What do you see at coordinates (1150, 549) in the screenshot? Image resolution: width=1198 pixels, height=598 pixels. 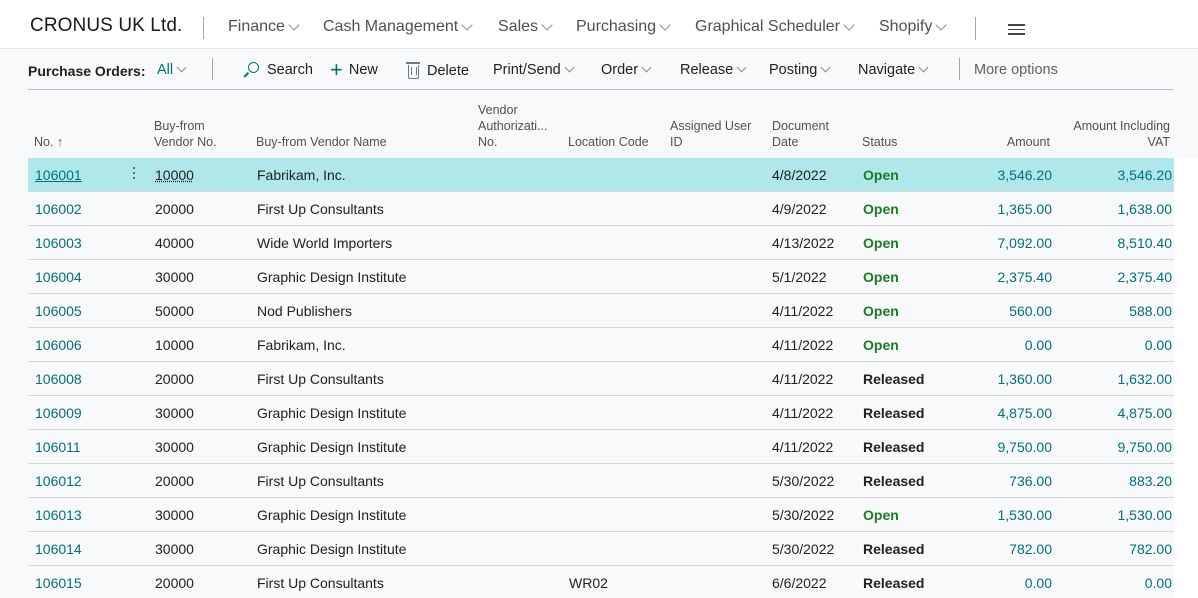 I see `amount-vat-cell: 782.00` at bounding box center [1150, 549].